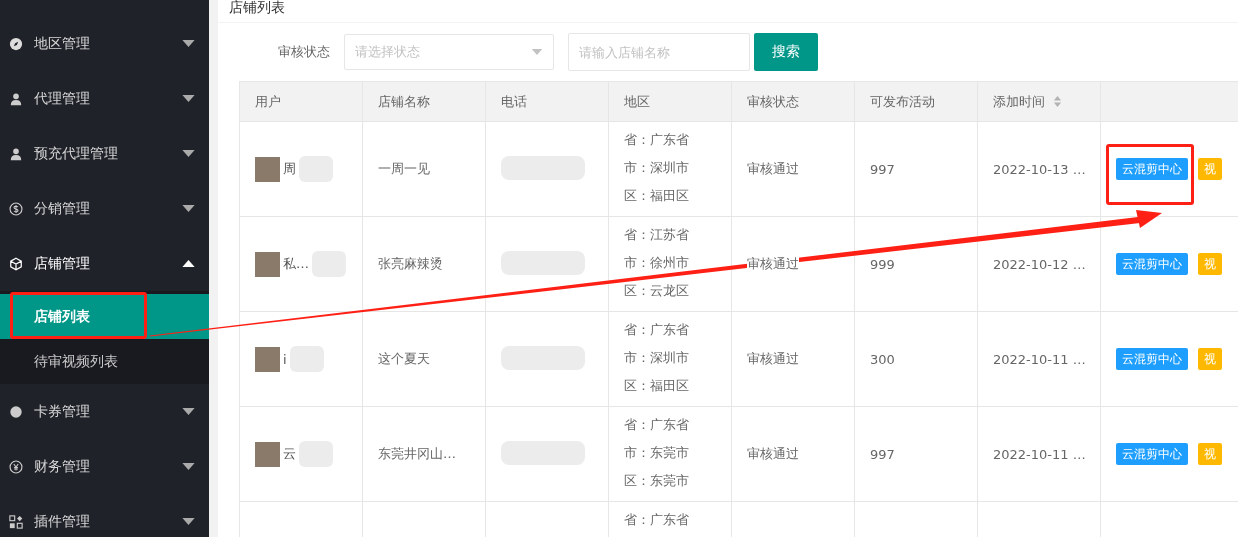 This screenshot has height=537, width=1238. I want to click on shop-name: 这个夏天, so click(404, 358).